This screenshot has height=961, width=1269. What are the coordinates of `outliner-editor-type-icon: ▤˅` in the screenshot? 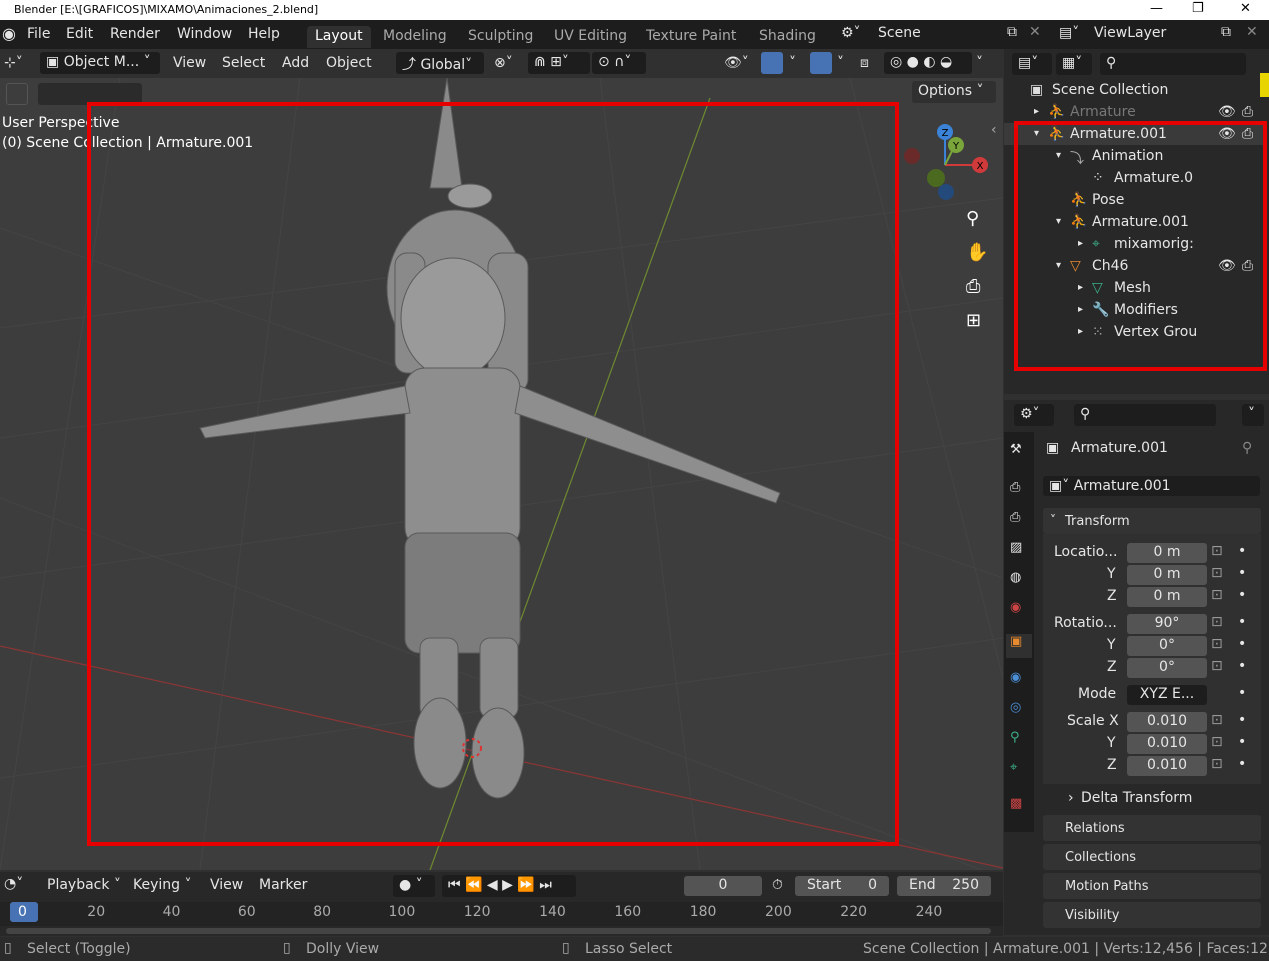 It's located at (1032, 64).